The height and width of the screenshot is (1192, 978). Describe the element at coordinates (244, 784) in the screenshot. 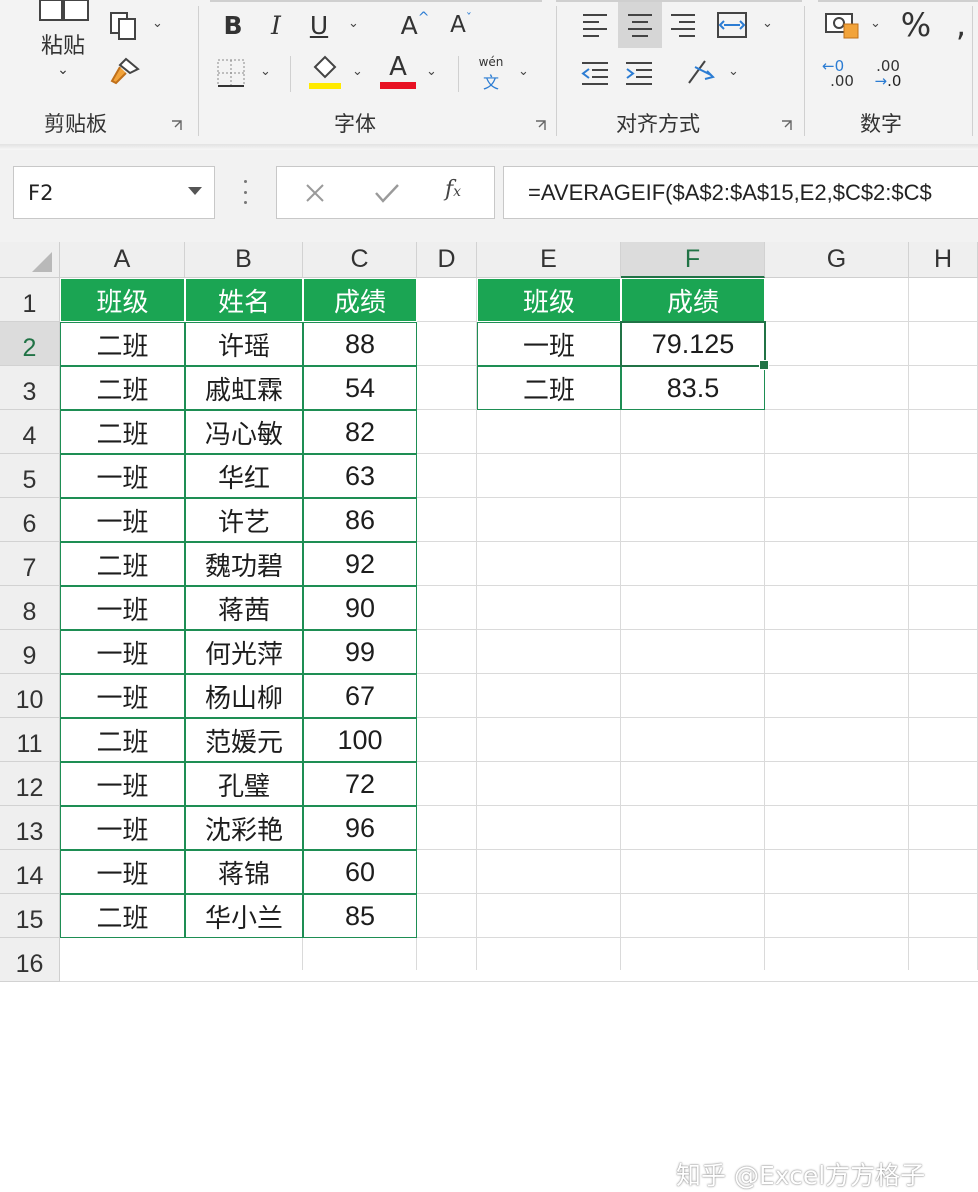

I see `cell-b12: 孔璧` at that location.